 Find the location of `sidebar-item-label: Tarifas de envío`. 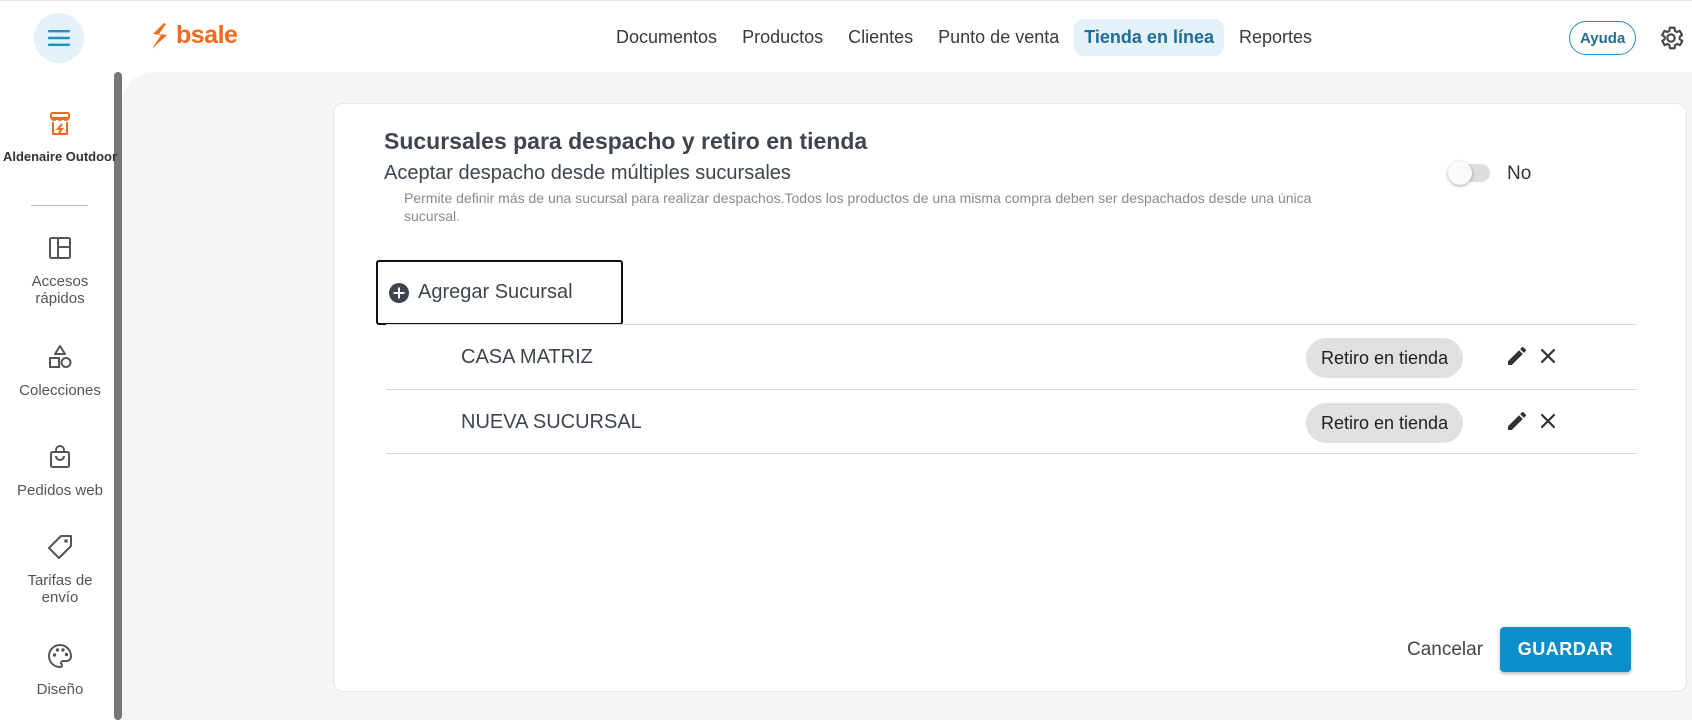

sidebar-item-label: Tarifas de envío is located at coordinates (60, 589).